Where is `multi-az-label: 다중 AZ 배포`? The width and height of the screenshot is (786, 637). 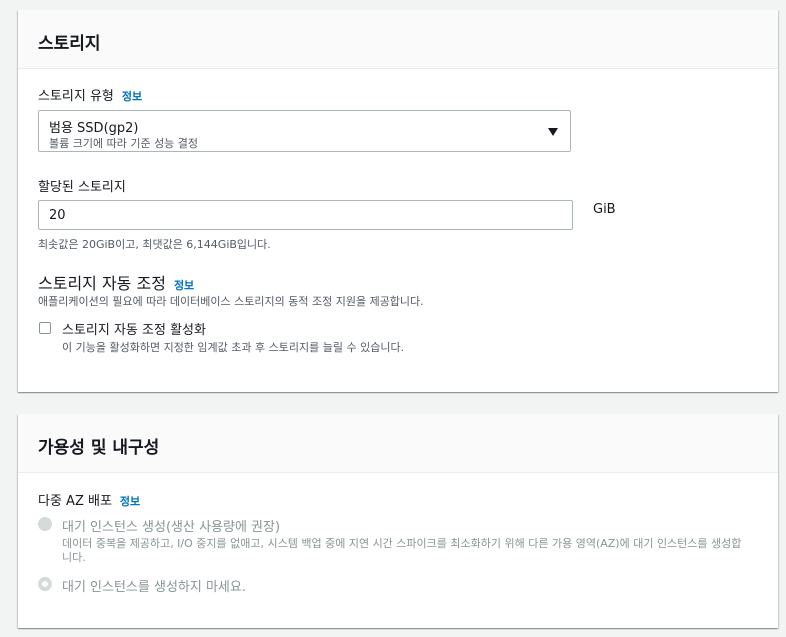
multi-az-label: 다중 AZ 배포 is located at coordinates (75, 501).